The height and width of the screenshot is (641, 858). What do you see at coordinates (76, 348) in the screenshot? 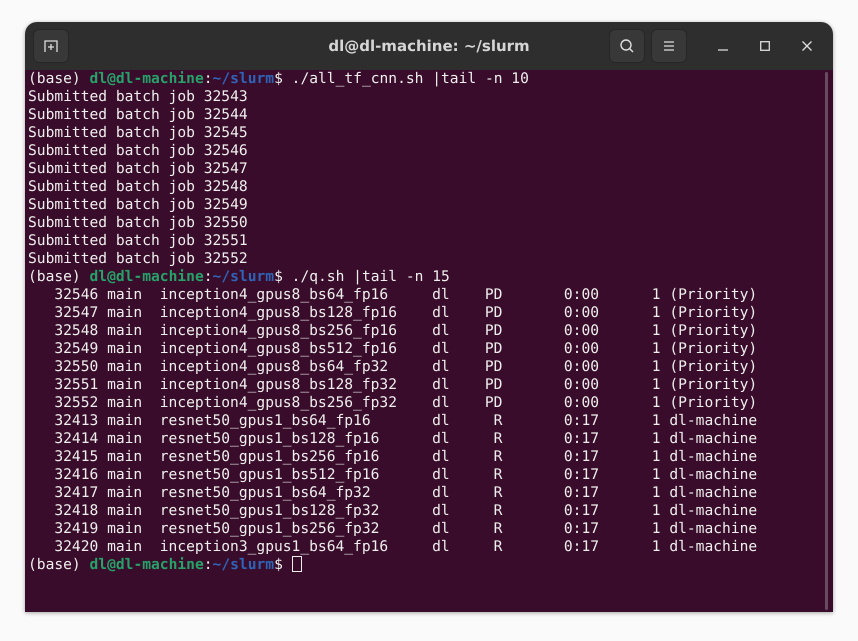
I see `job-field: 32549` at bounding box center [76, 348].